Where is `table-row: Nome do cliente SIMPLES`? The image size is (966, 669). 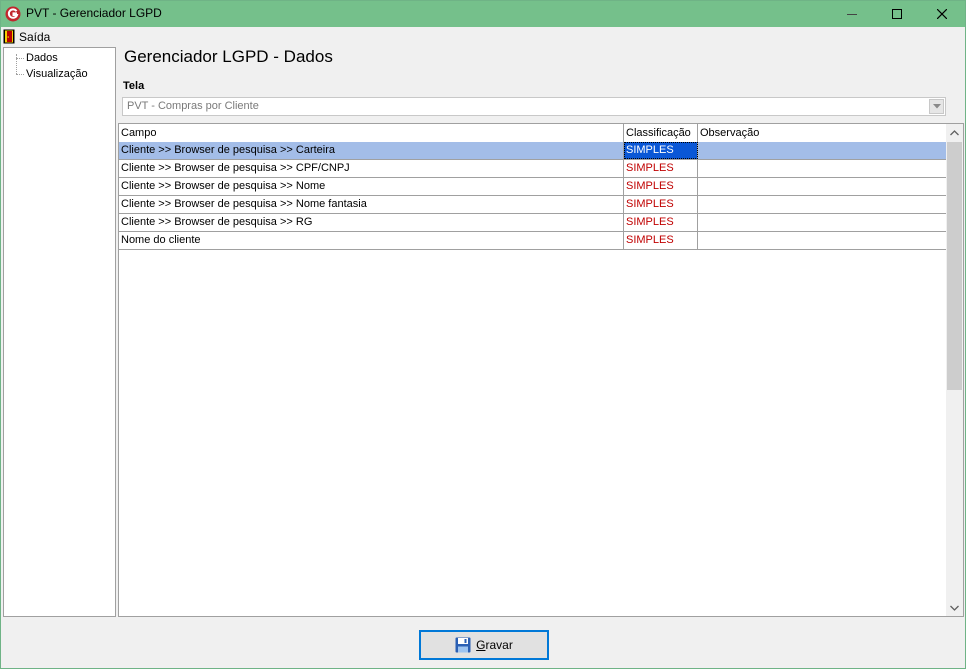
table-row: Nome do cliente SIMPLES is located at coordinates (533, 241).